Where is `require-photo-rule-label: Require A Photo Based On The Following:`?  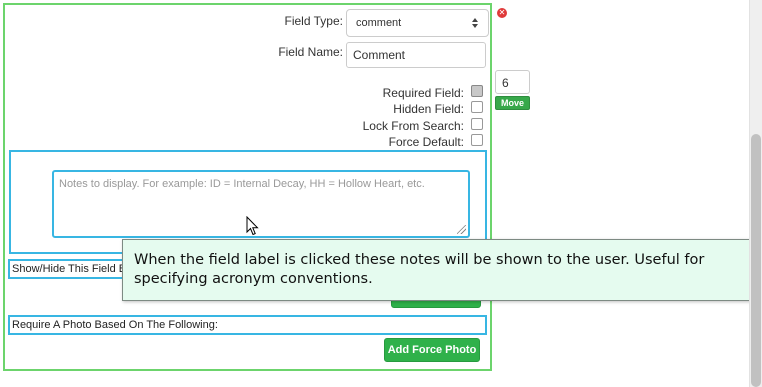
require-photo-rule-label: Require A Photo Based On The Following: is located at coordinates (115, 325).